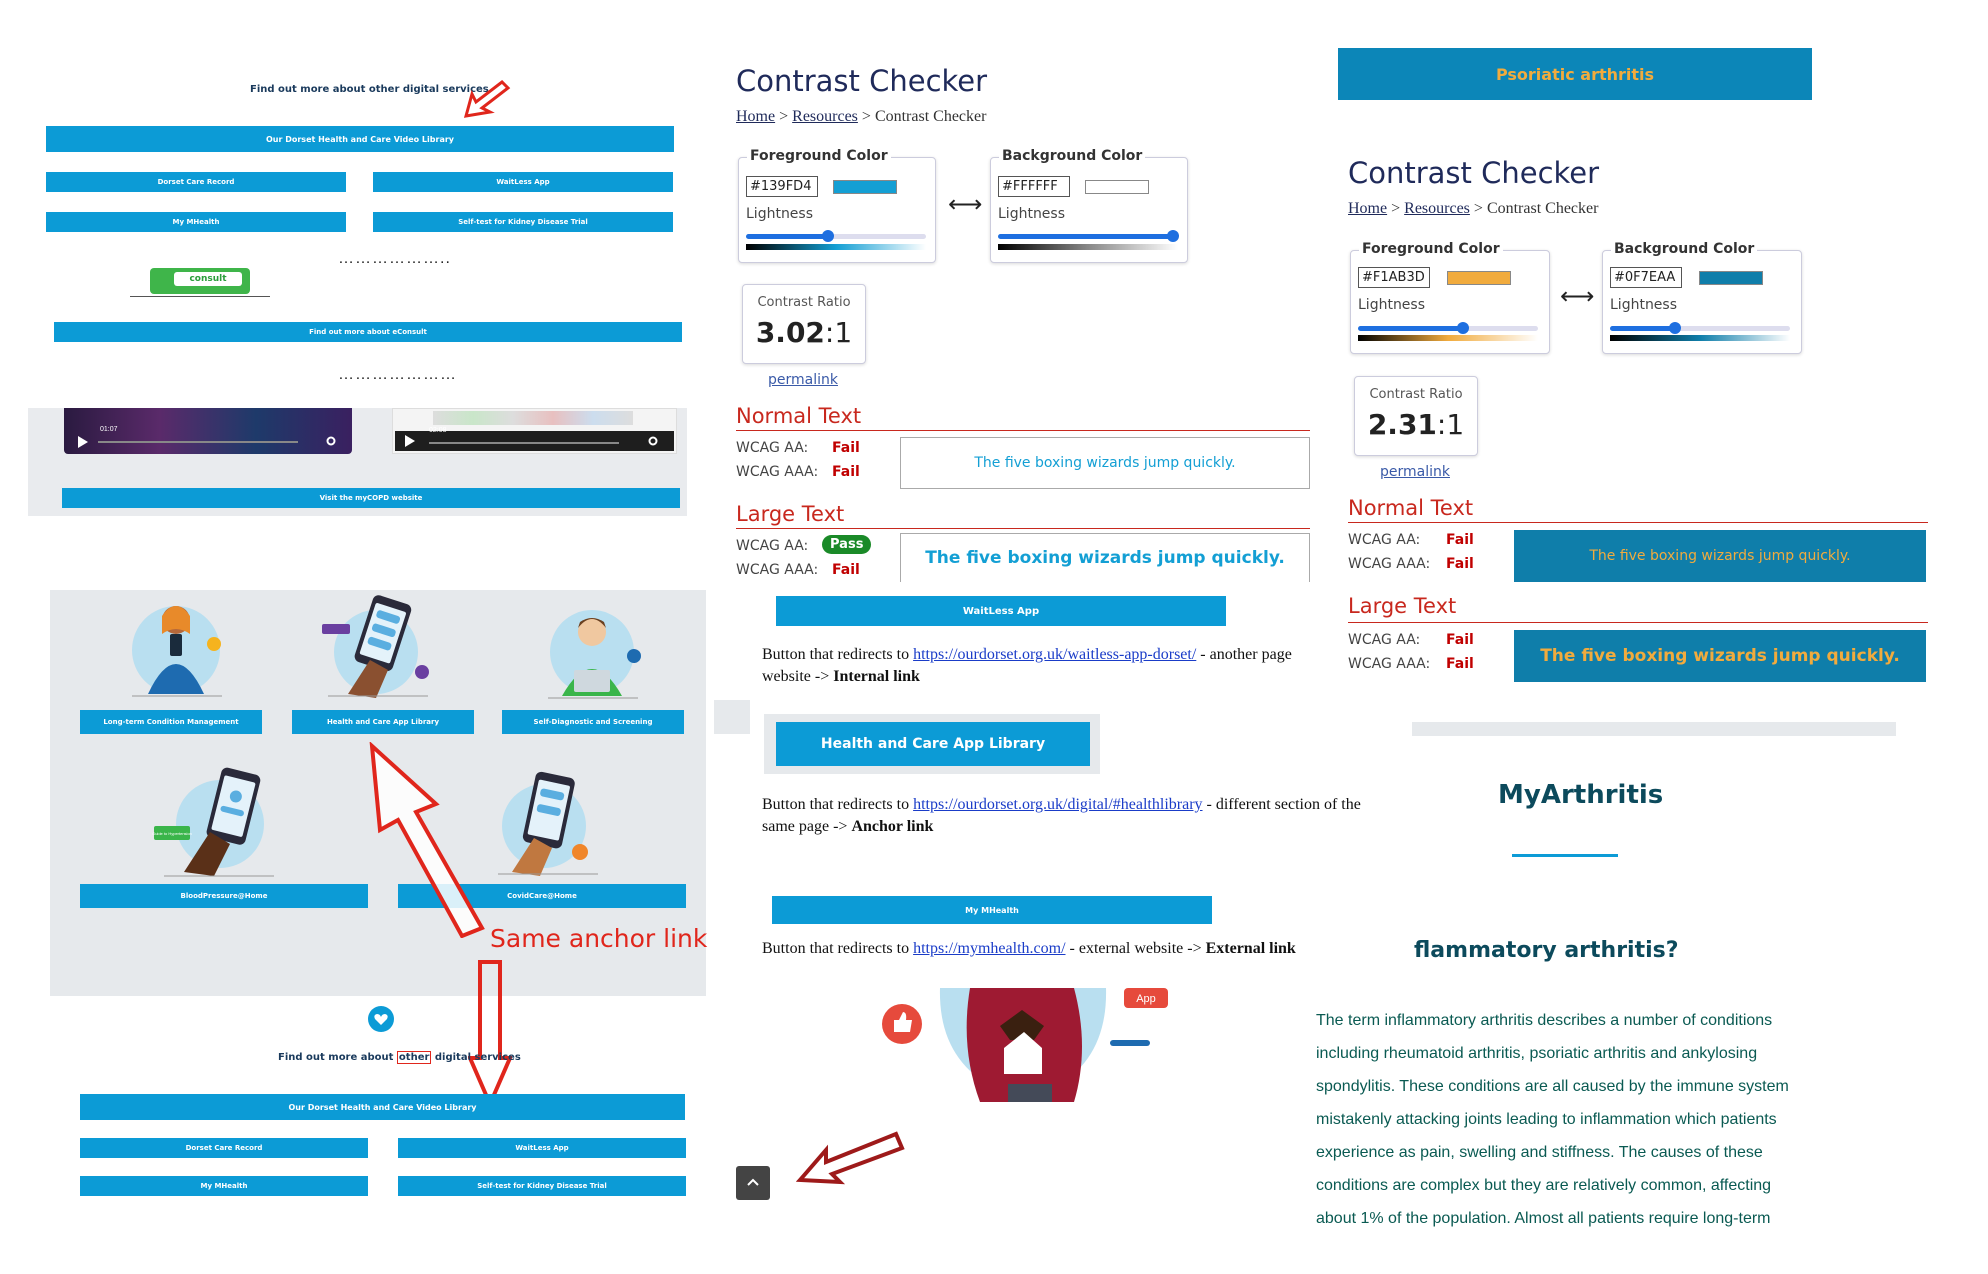 This screenshot has width=1988, height=1274. I want to click on video-player-1: 01:07, so click(208, 431).